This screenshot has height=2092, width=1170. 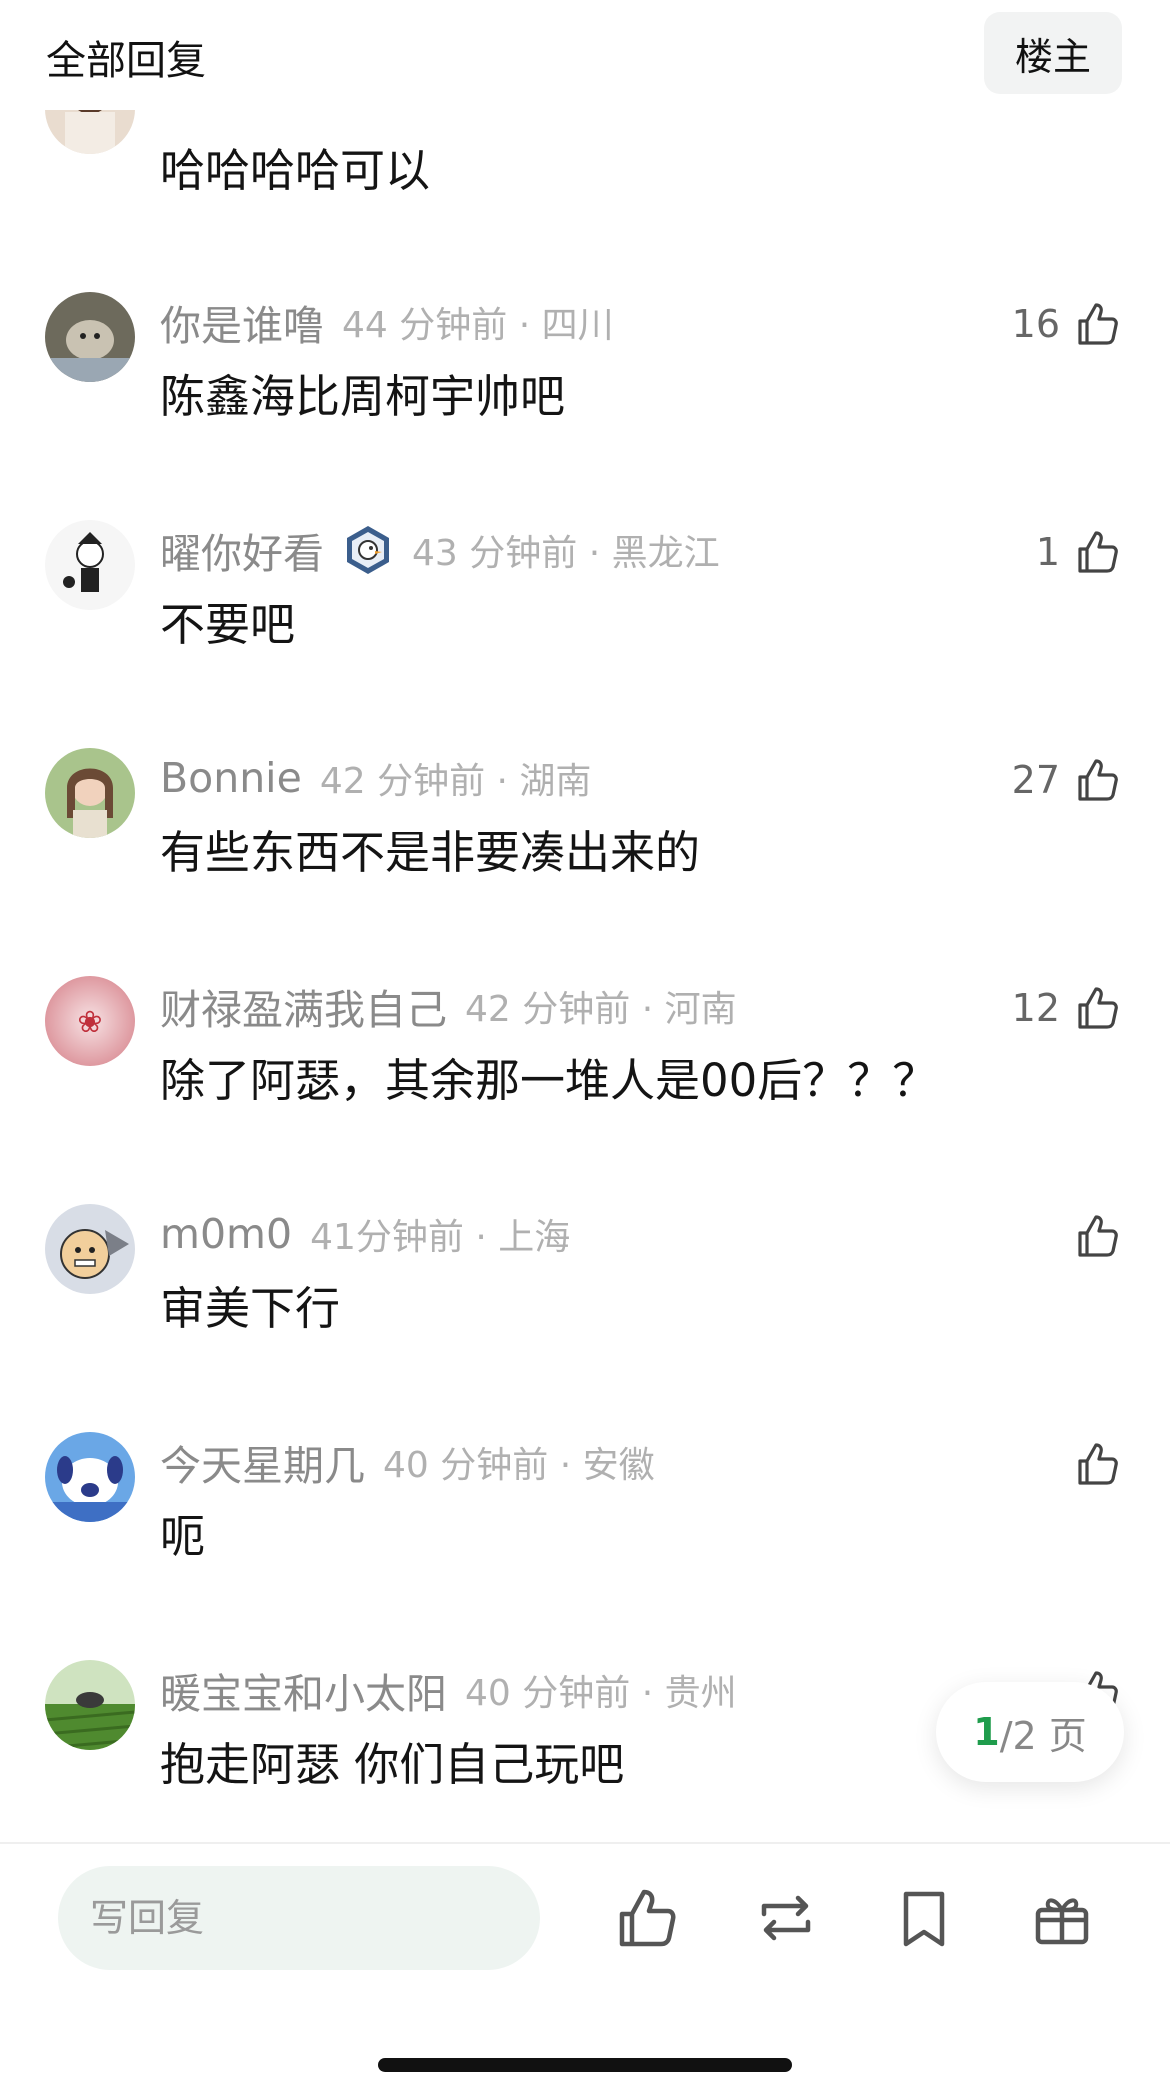 I want to click on comment-item: Bonnie 42 分钟前 · 湖南 有些东西不是非要凑出来的 27, so click(x=585, y=862).